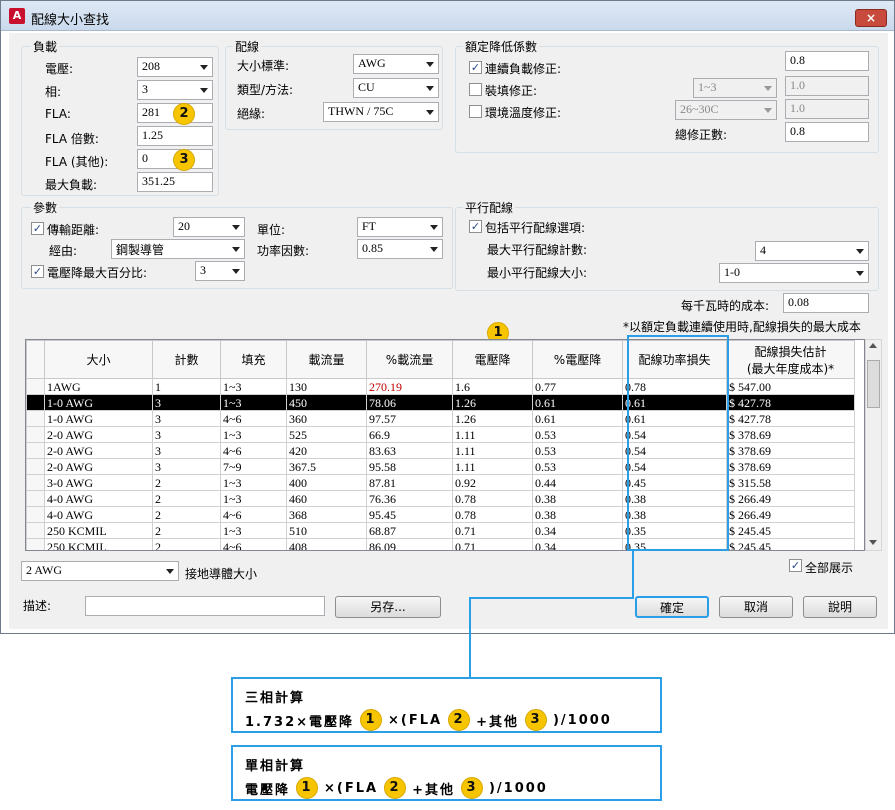 The height and width of the screenshot is (810, 895). I want to click on three-phase-formula: 1.732×電壓降 1 ×(FLA 2 +其他 3 )/1000, so click(428, 720).